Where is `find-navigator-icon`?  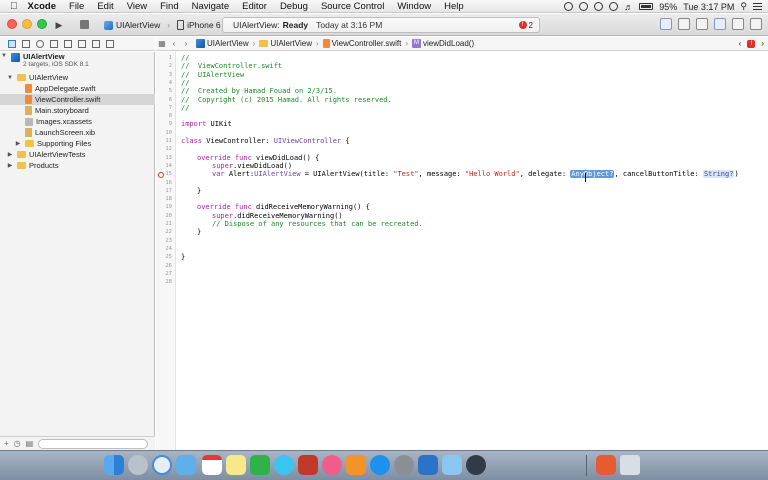
find-navigator-icon is located at coordinates (40, 43).